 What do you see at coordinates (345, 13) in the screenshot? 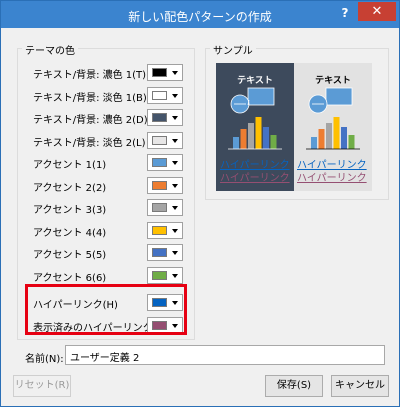
I see `help-button: ?` at bounding box center [345, 13].